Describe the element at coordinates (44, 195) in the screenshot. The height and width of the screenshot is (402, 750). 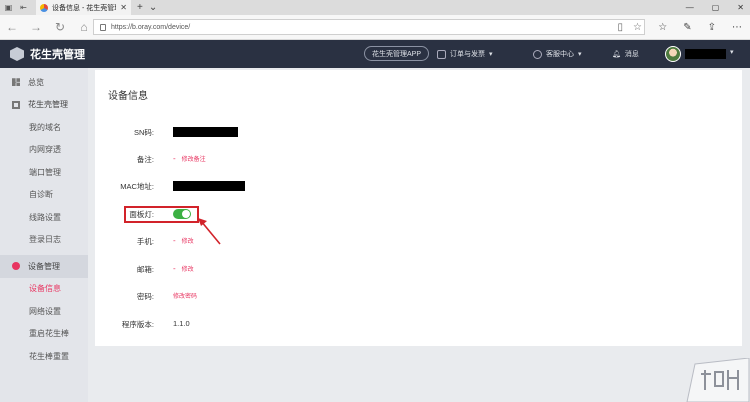
I see `sidebar-item-diagnosis: 自诊断` at that location.